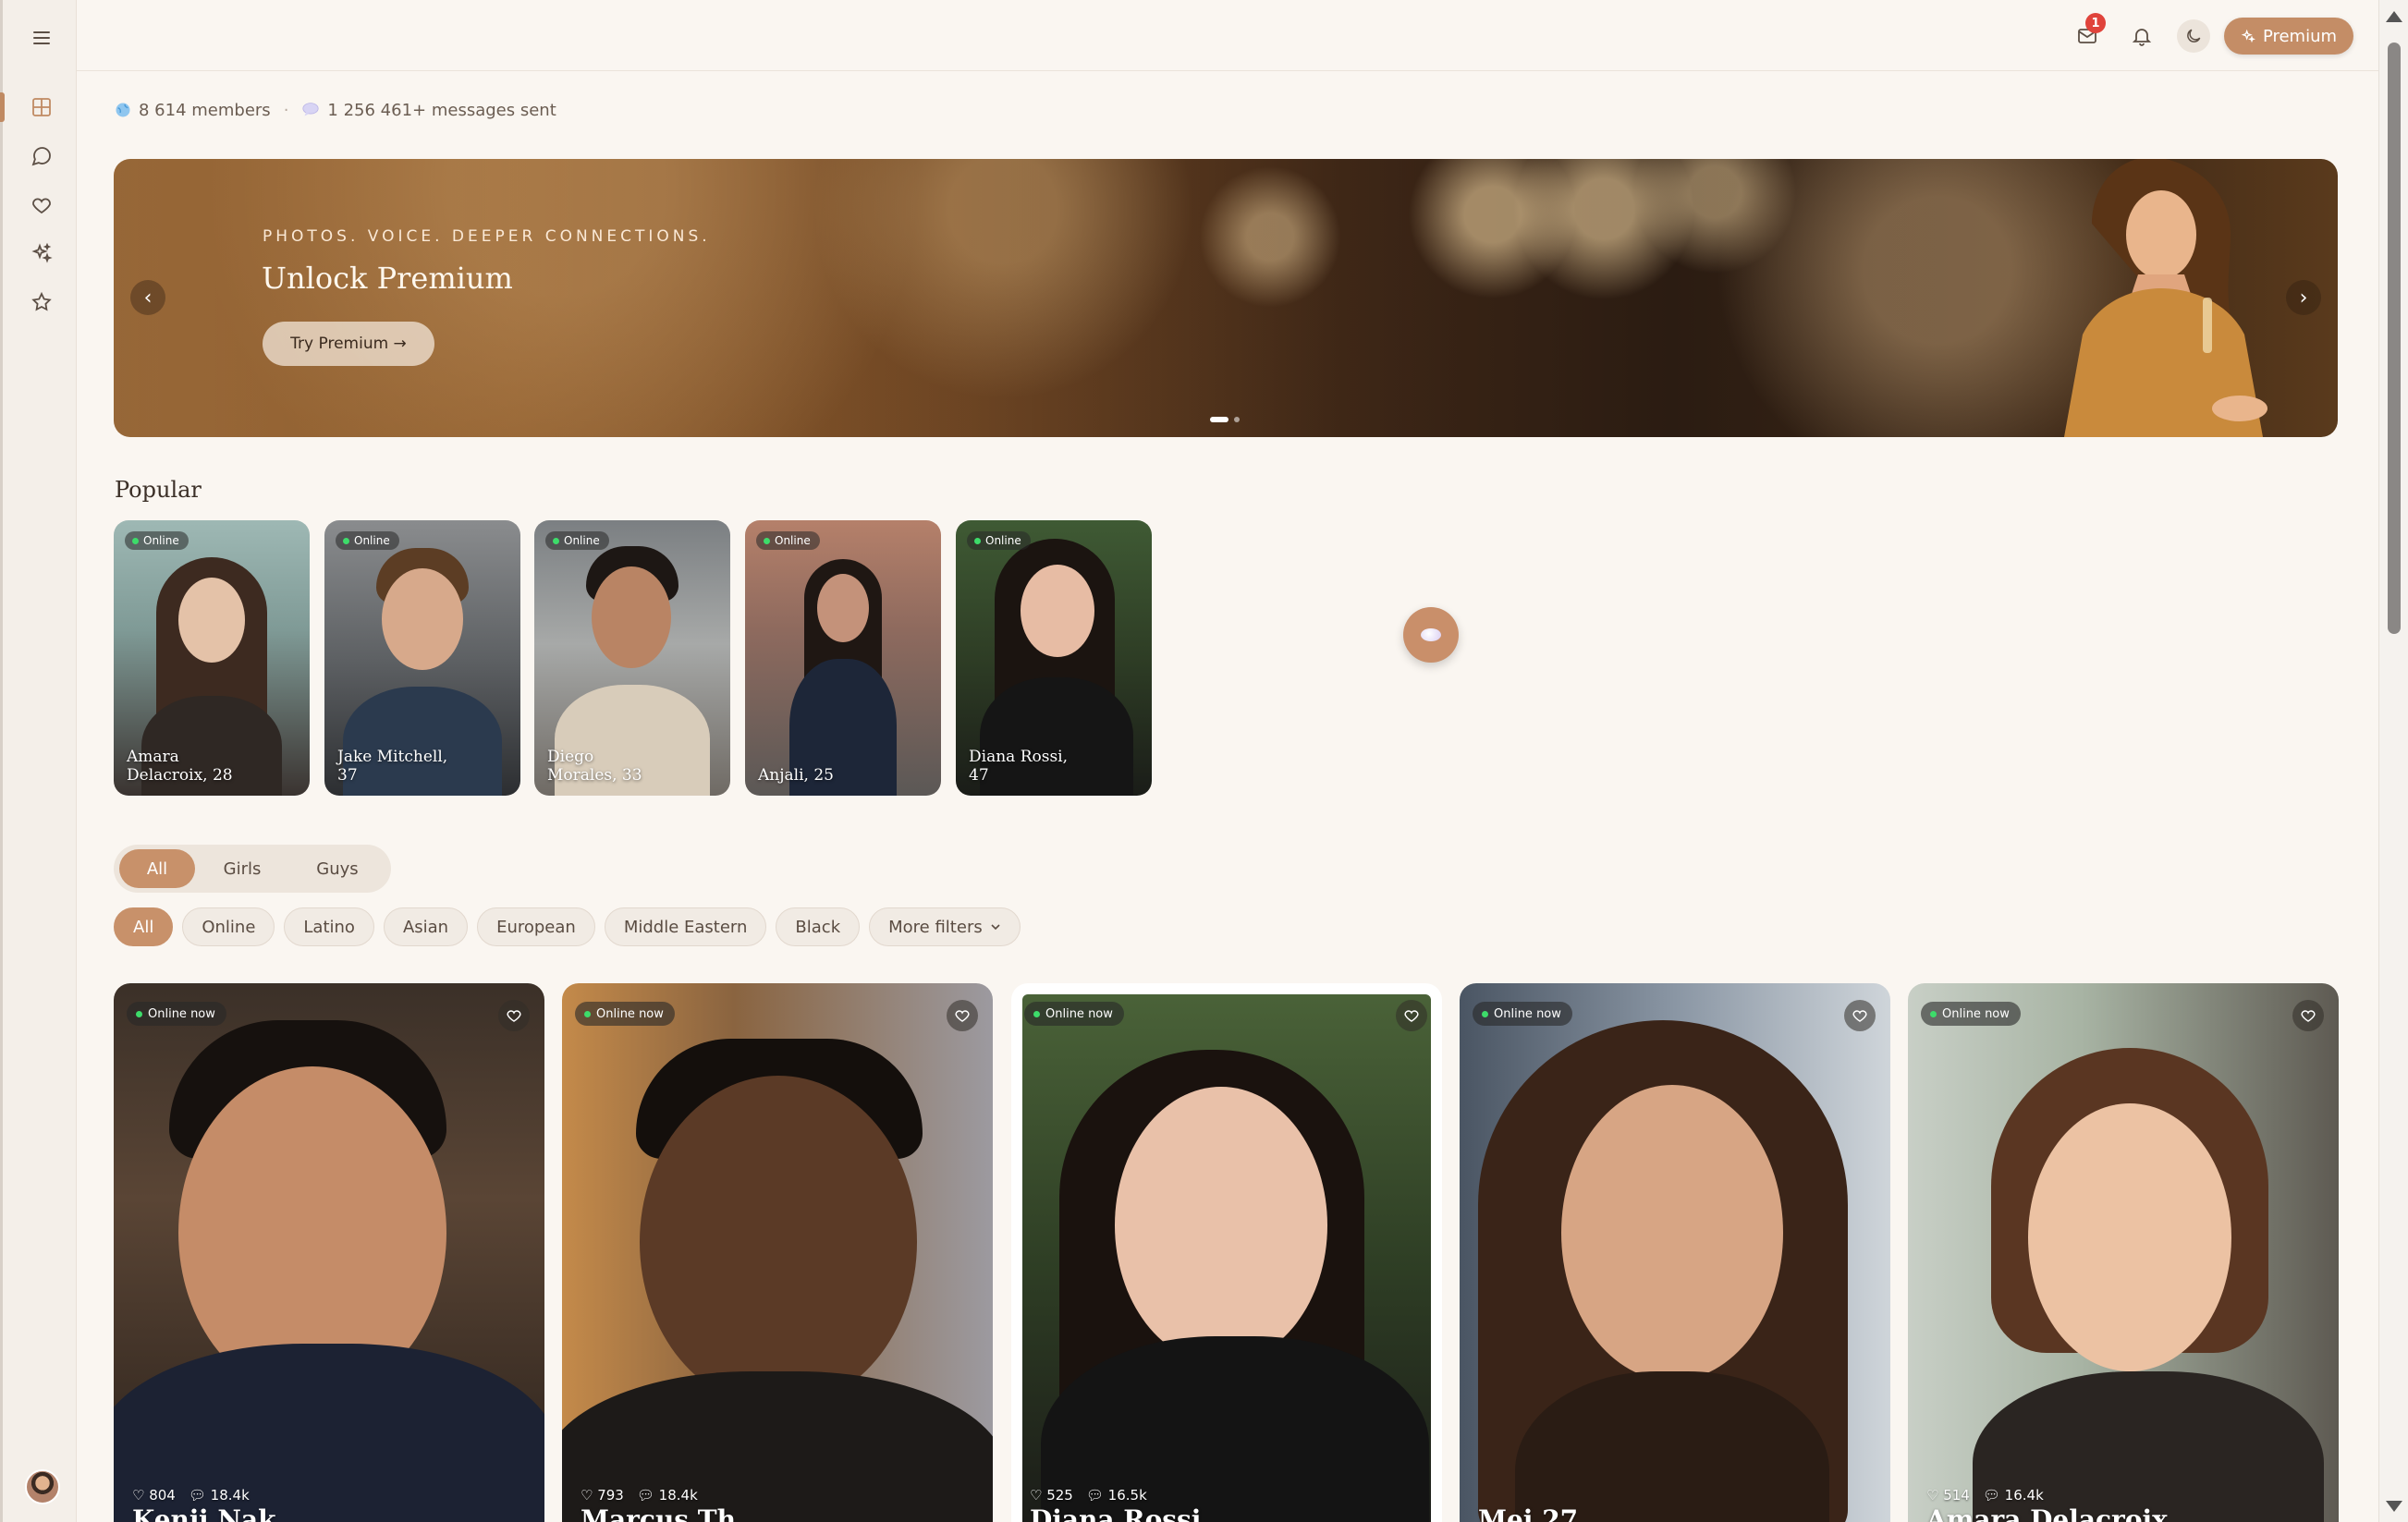 The height and width of the screenshot is (1522, 2408). What do you see at coordinates (205, 110) in the screenshot?
I see `members-count: 8 614 members` at bounding box center [205, 110].